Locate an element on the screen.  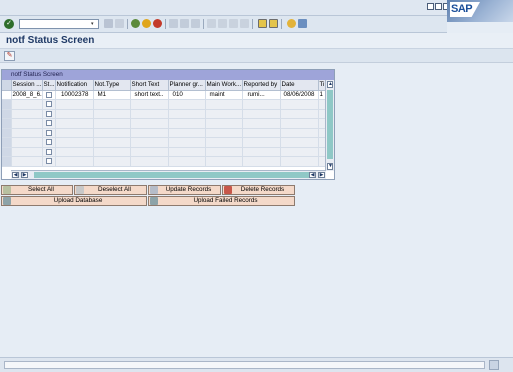
standard-toolbar: ✓ ▾ is located at coordinates (223, 24).